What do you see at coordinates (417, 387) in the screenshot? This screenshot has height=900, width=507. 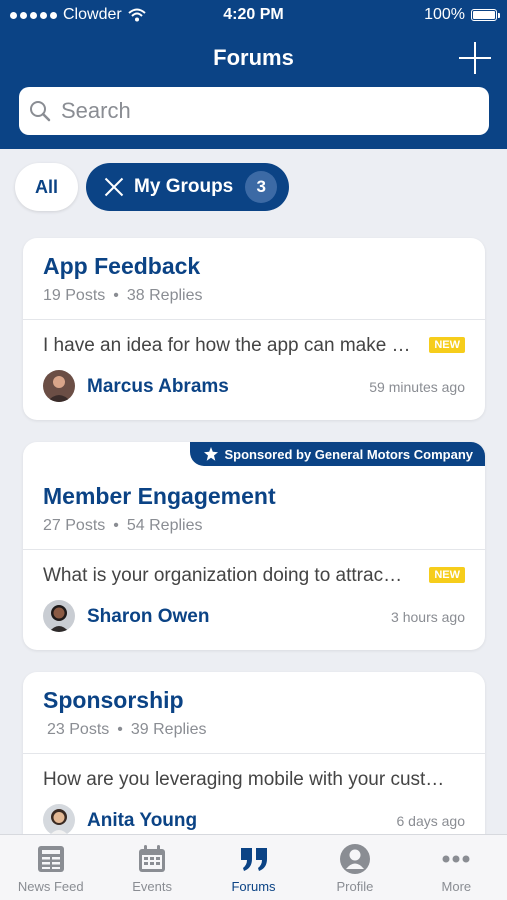 I see `post-time: 59 minutes ago` at bounding box center [417, 387].